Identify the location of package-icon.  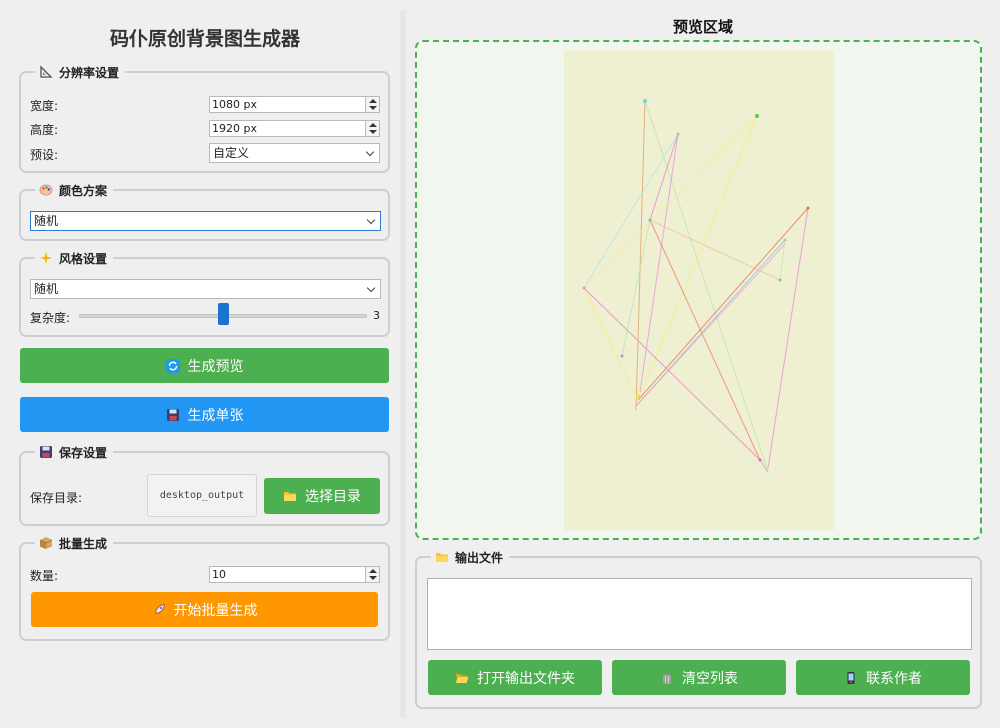
(46, 543).